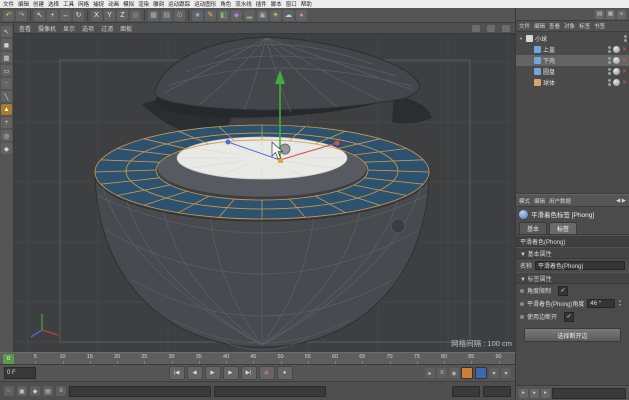 The width and height of the screenshot is (629, 400). I want to click on anim-dot-icon, so click(522, 303).